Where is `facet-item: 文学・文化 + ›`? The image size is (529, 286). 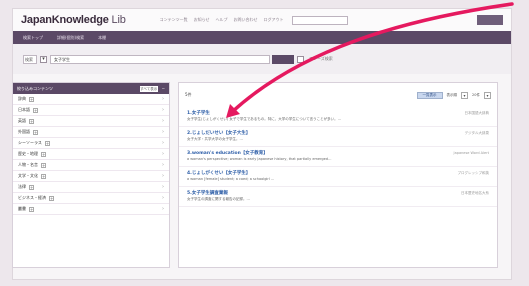 facet-item: 文学・文化 + › is located at coordinates (91, 176).